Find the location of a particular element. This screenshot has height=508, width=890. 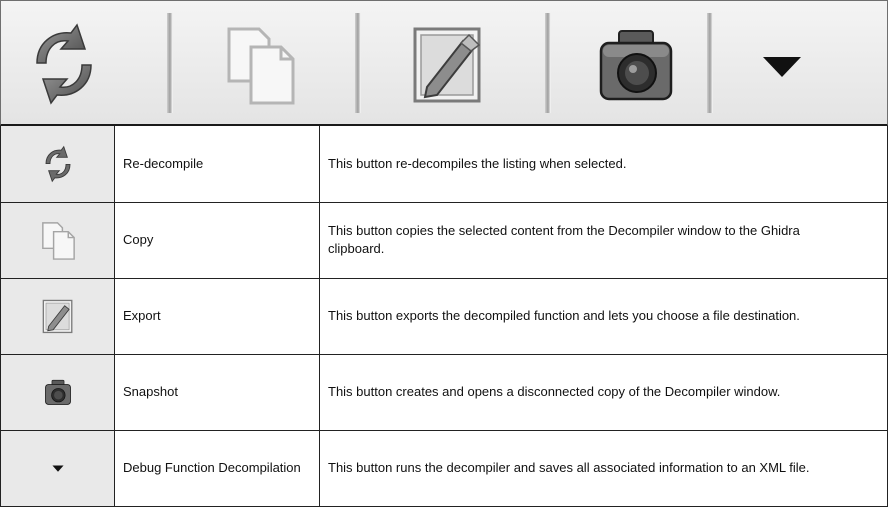

button-name: Copy is located at coordinates (217, 240).